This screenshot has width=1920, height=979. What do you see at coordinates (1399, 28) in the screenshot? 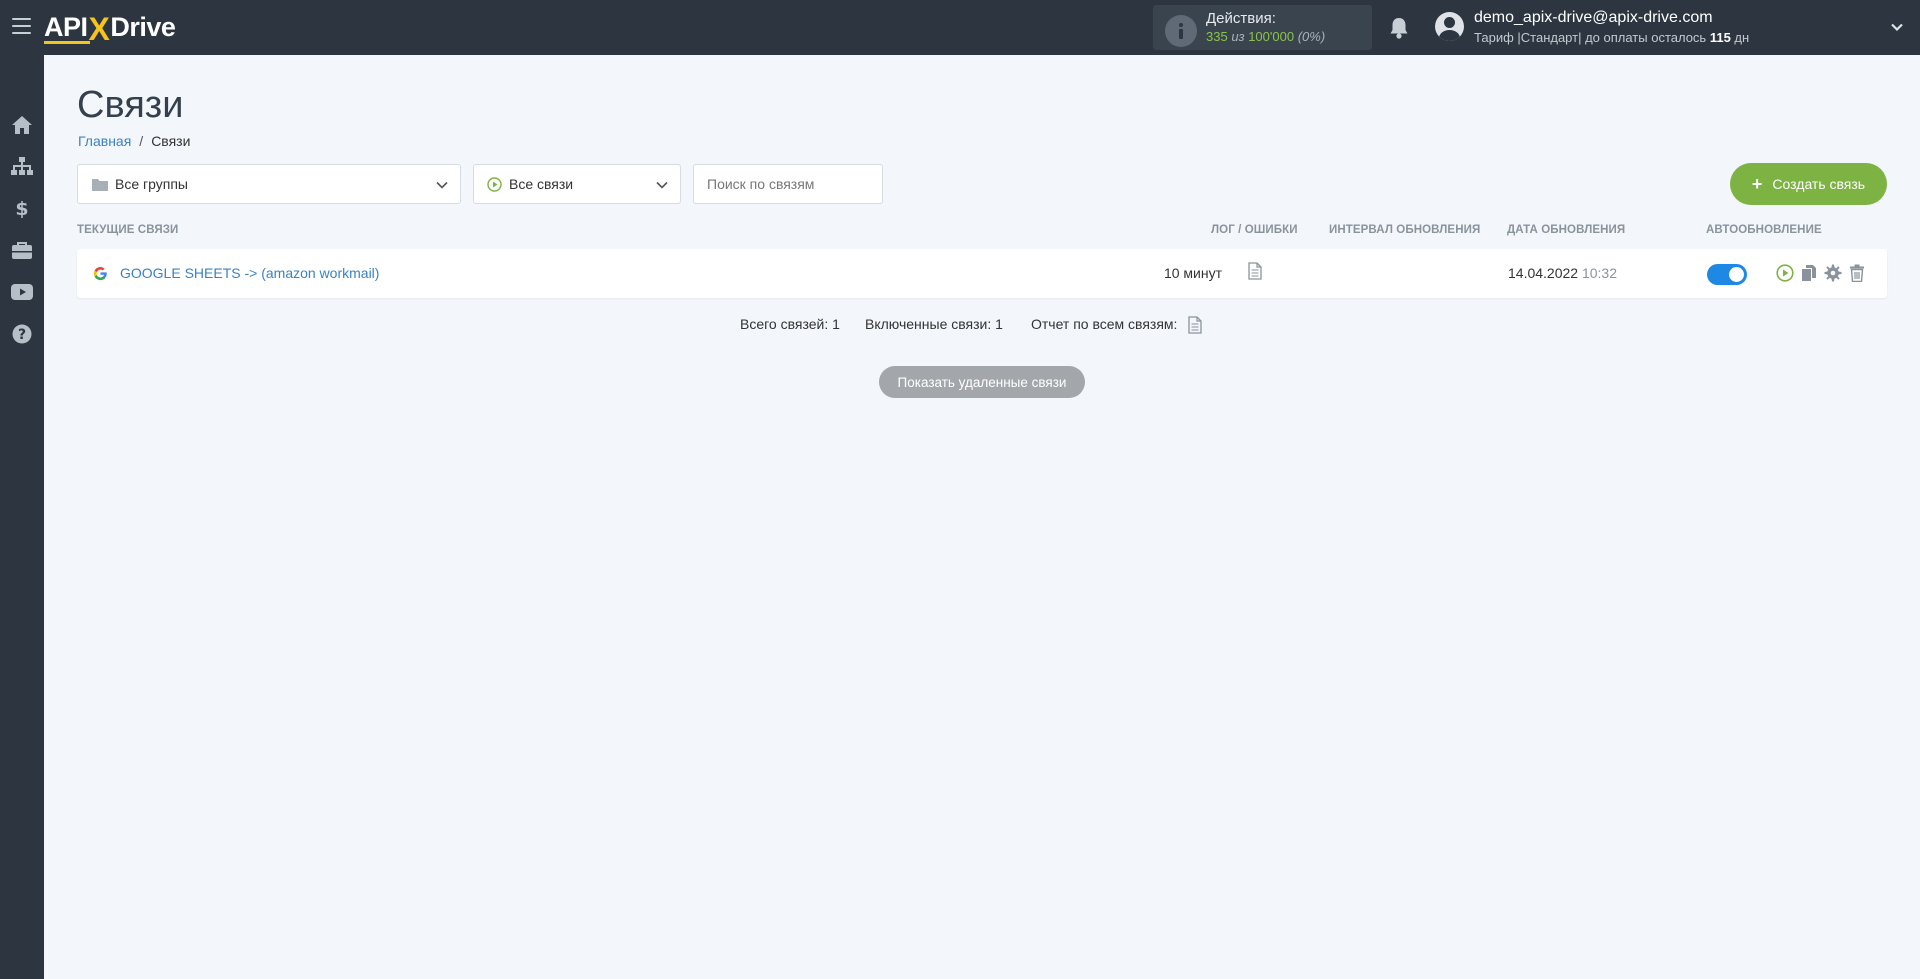
I see `bell-icon` at bounding box center [1399, 28].